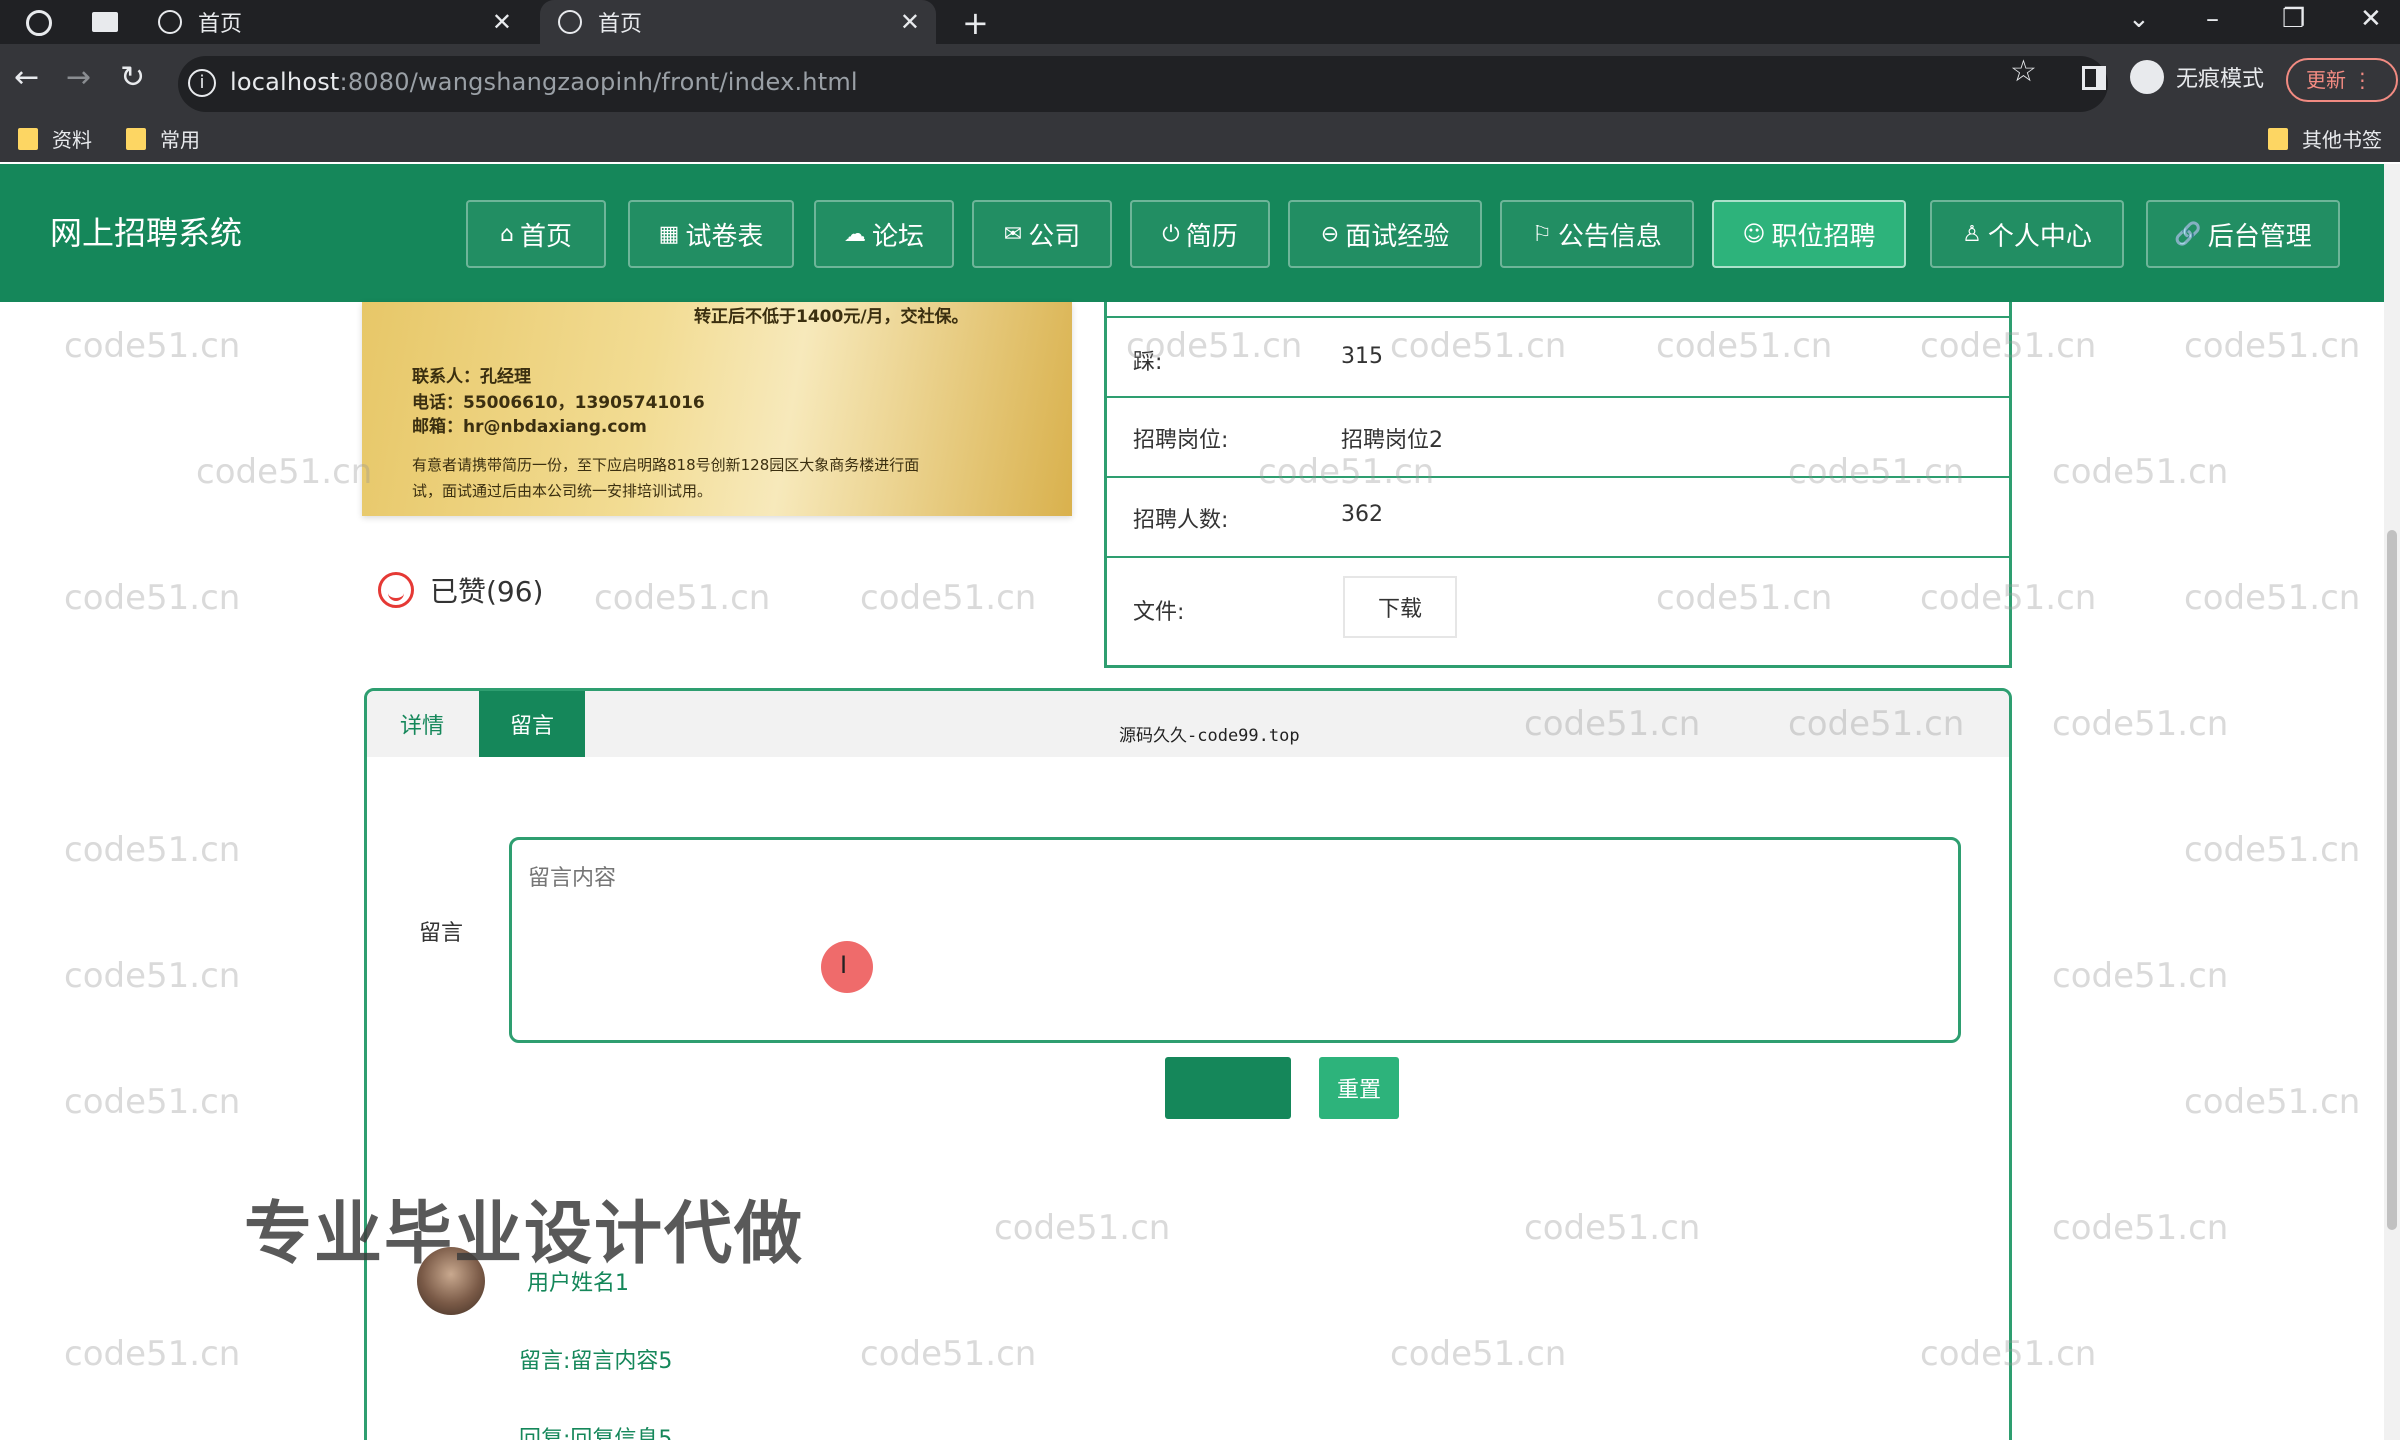  I want to click on detail-key: 招聘岗位:, so click(1181, 440).